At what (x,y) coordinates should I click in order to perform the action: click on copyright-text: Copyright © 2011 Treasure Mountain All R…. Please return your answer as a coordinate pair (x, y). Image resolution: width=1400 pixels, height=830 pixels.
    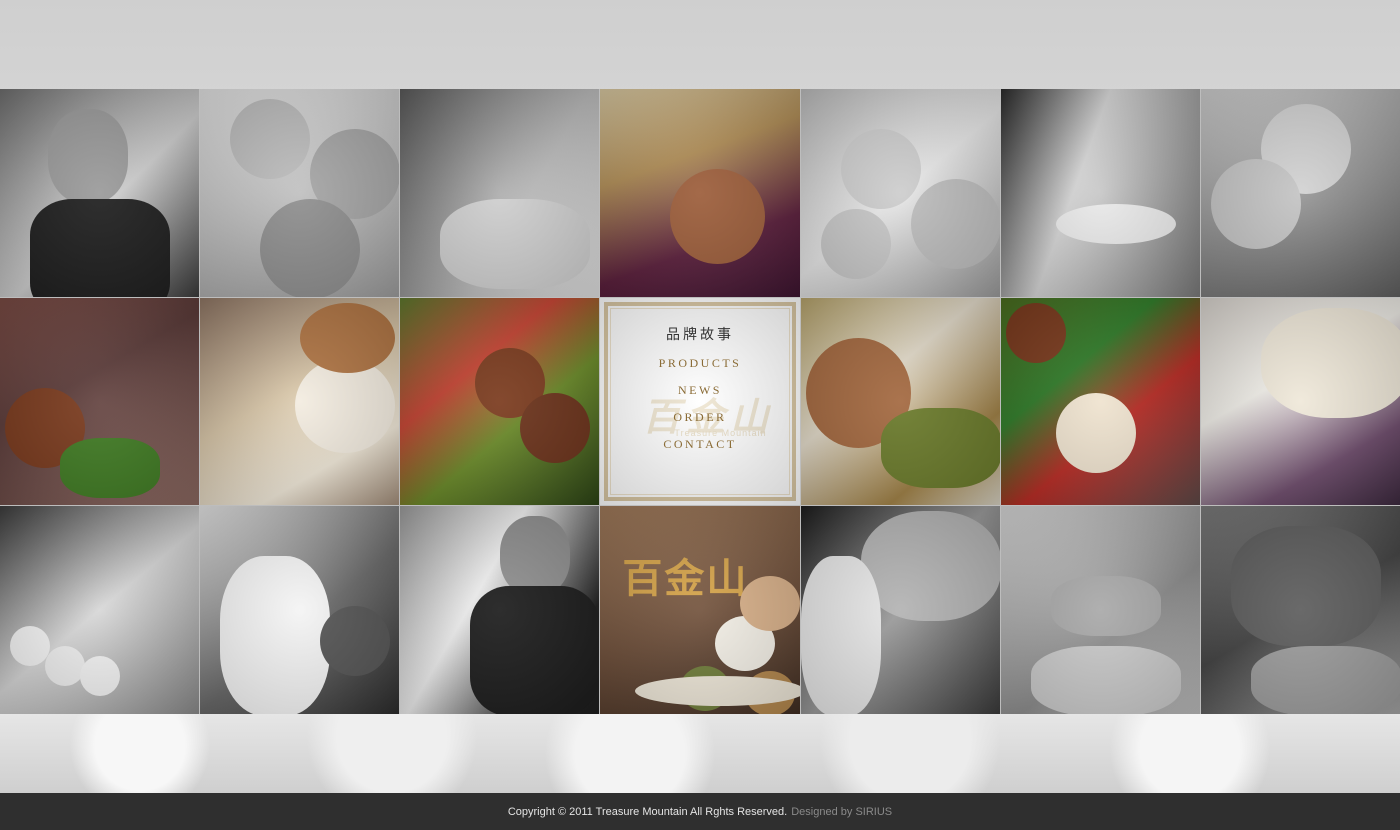
    Looking at the image, I should click on (647, 811).